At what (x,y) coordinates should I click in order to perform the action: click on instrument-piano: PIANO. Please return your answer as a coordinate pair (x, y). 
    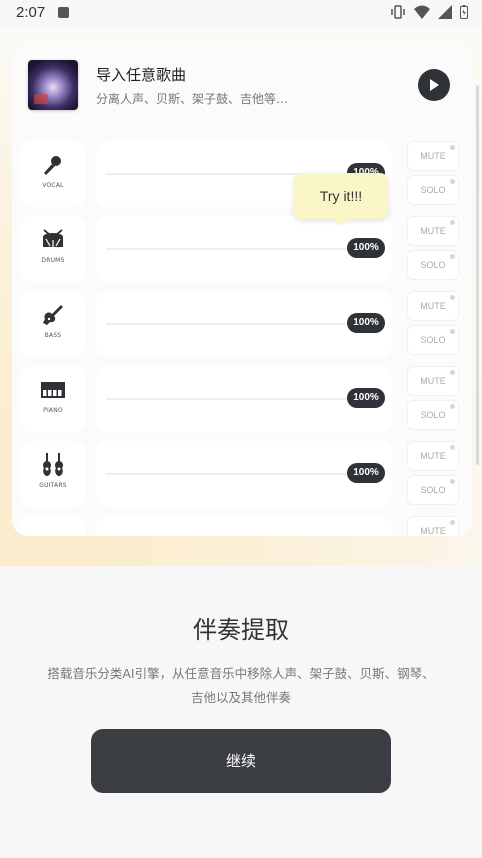
    Looking at the image, I should click on (53, 399).